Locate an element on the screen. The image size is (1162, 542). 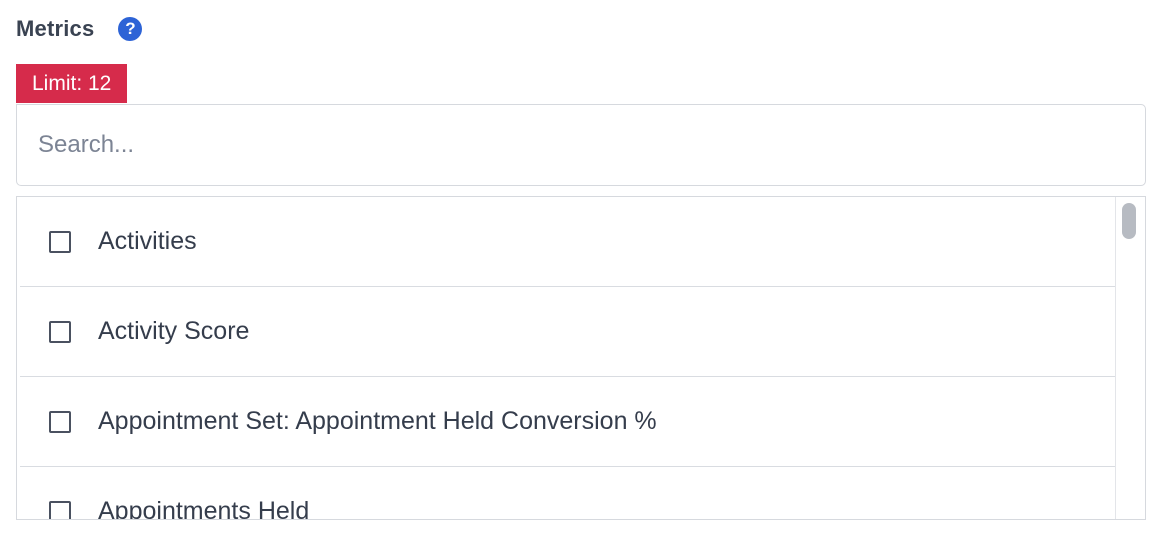
scrollbar is located at coordinates (1130, 358).